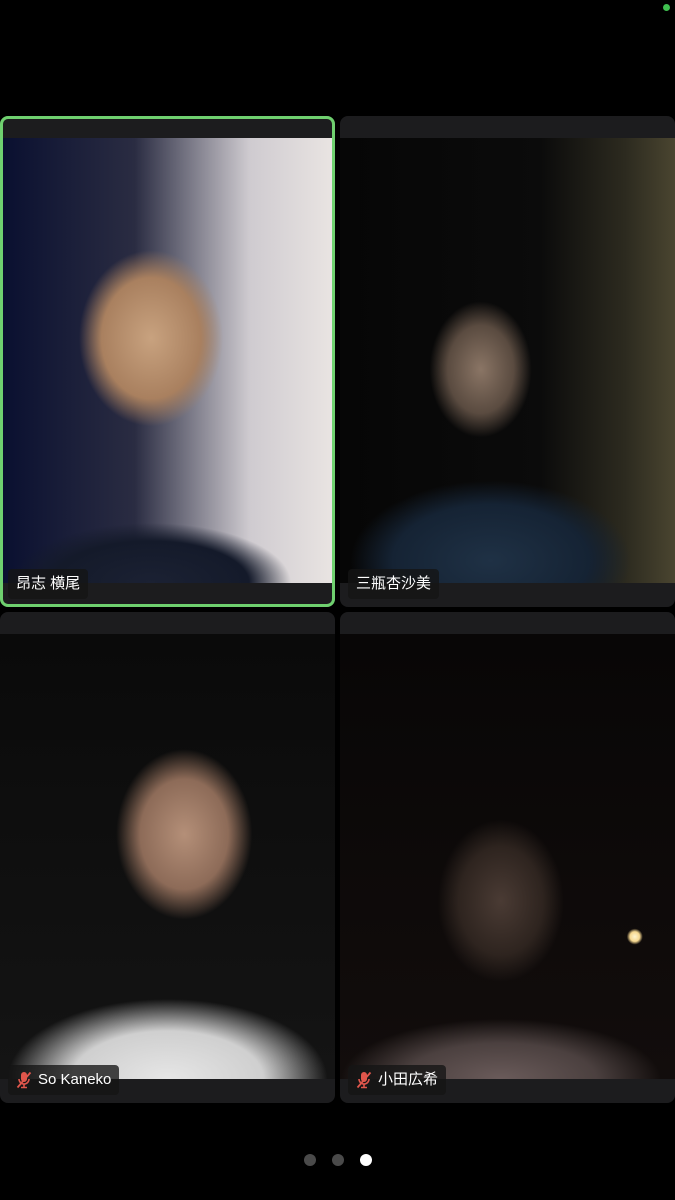  I want to click on participant-name-badge: So Kaneko, so click(64, 1080).